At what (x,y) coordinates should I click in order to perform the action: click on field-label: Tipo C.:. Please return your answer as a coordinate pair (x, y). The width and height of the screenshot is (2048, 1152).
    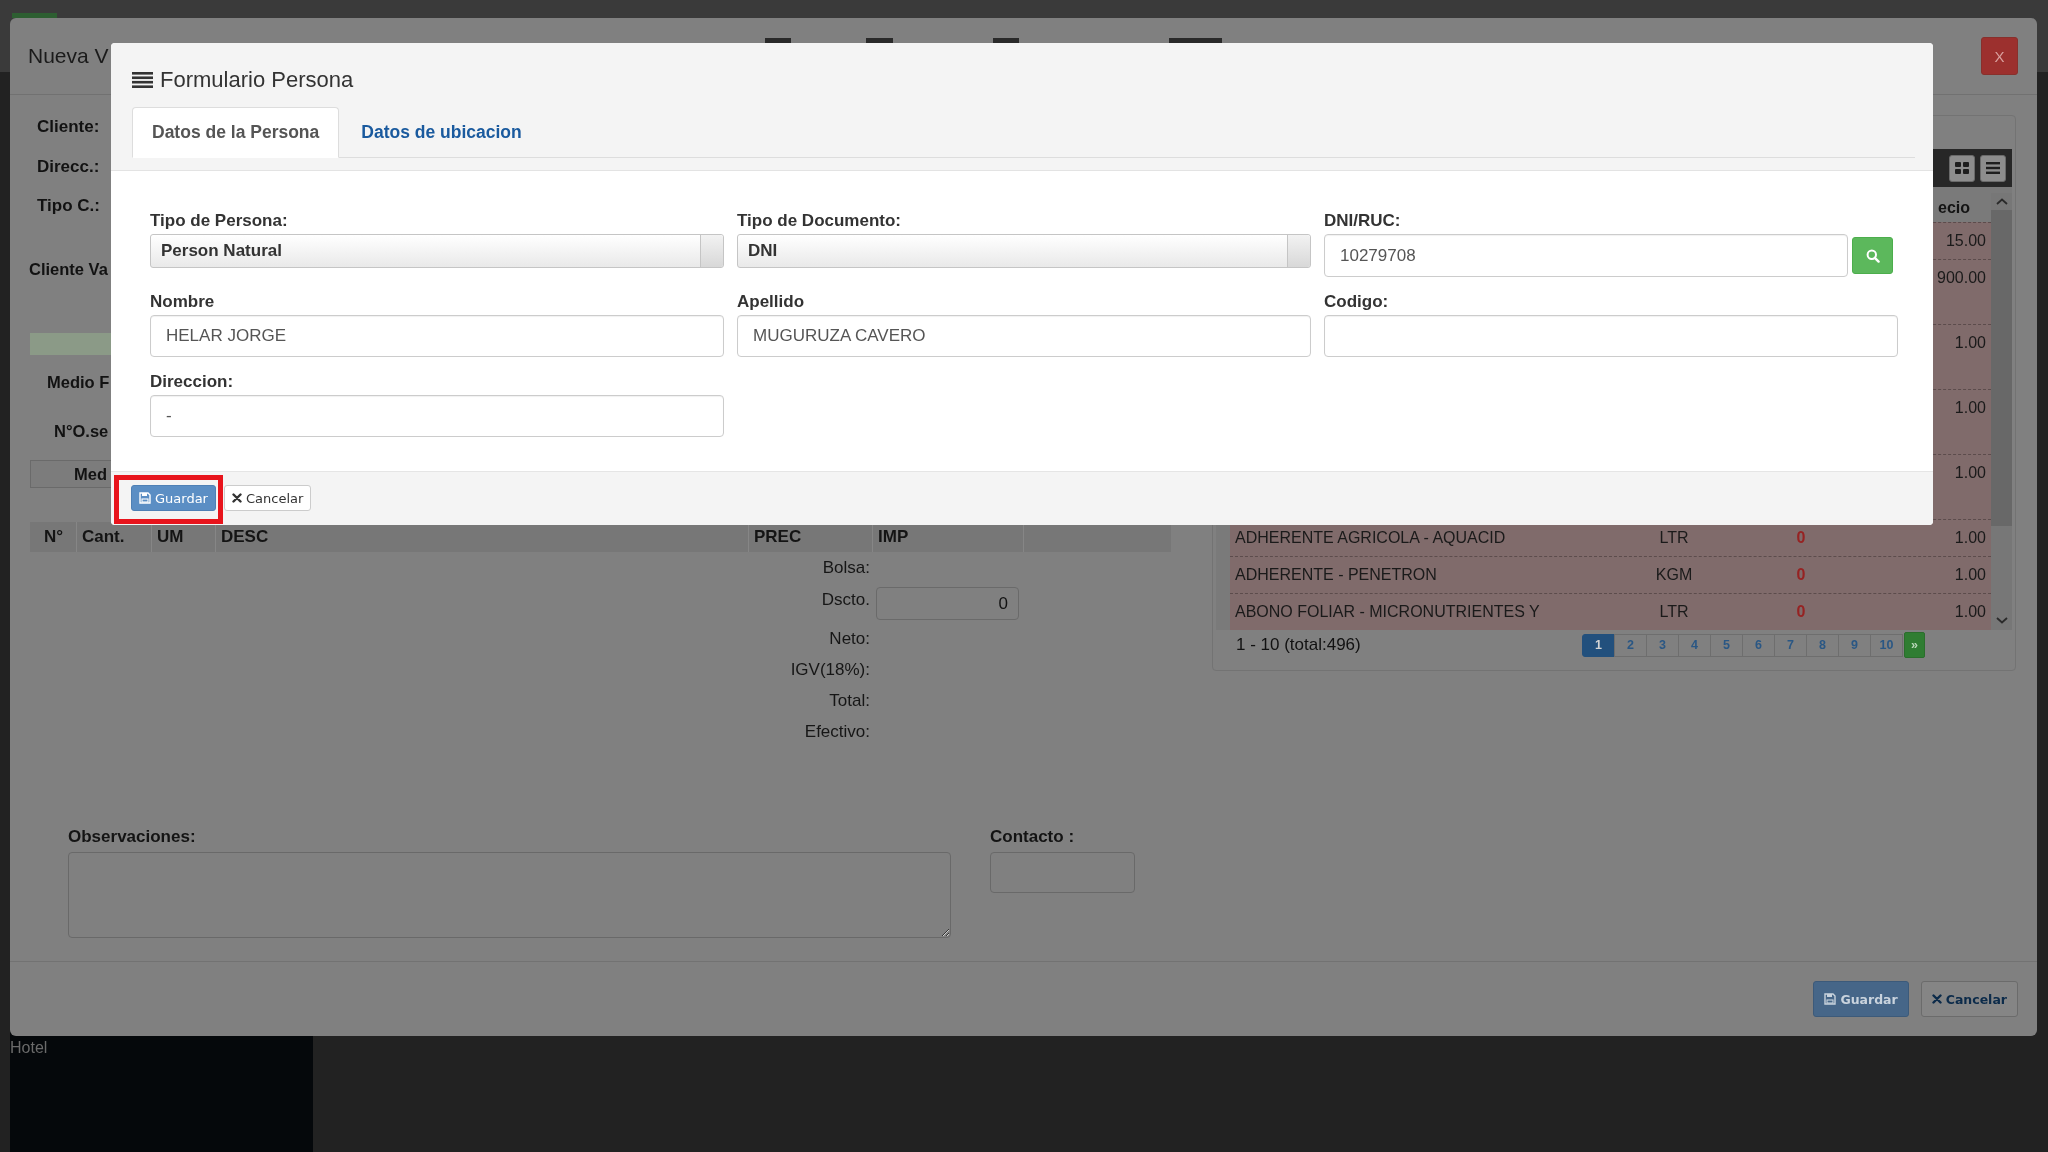
    Looking at the image, I should click on (68, 206).